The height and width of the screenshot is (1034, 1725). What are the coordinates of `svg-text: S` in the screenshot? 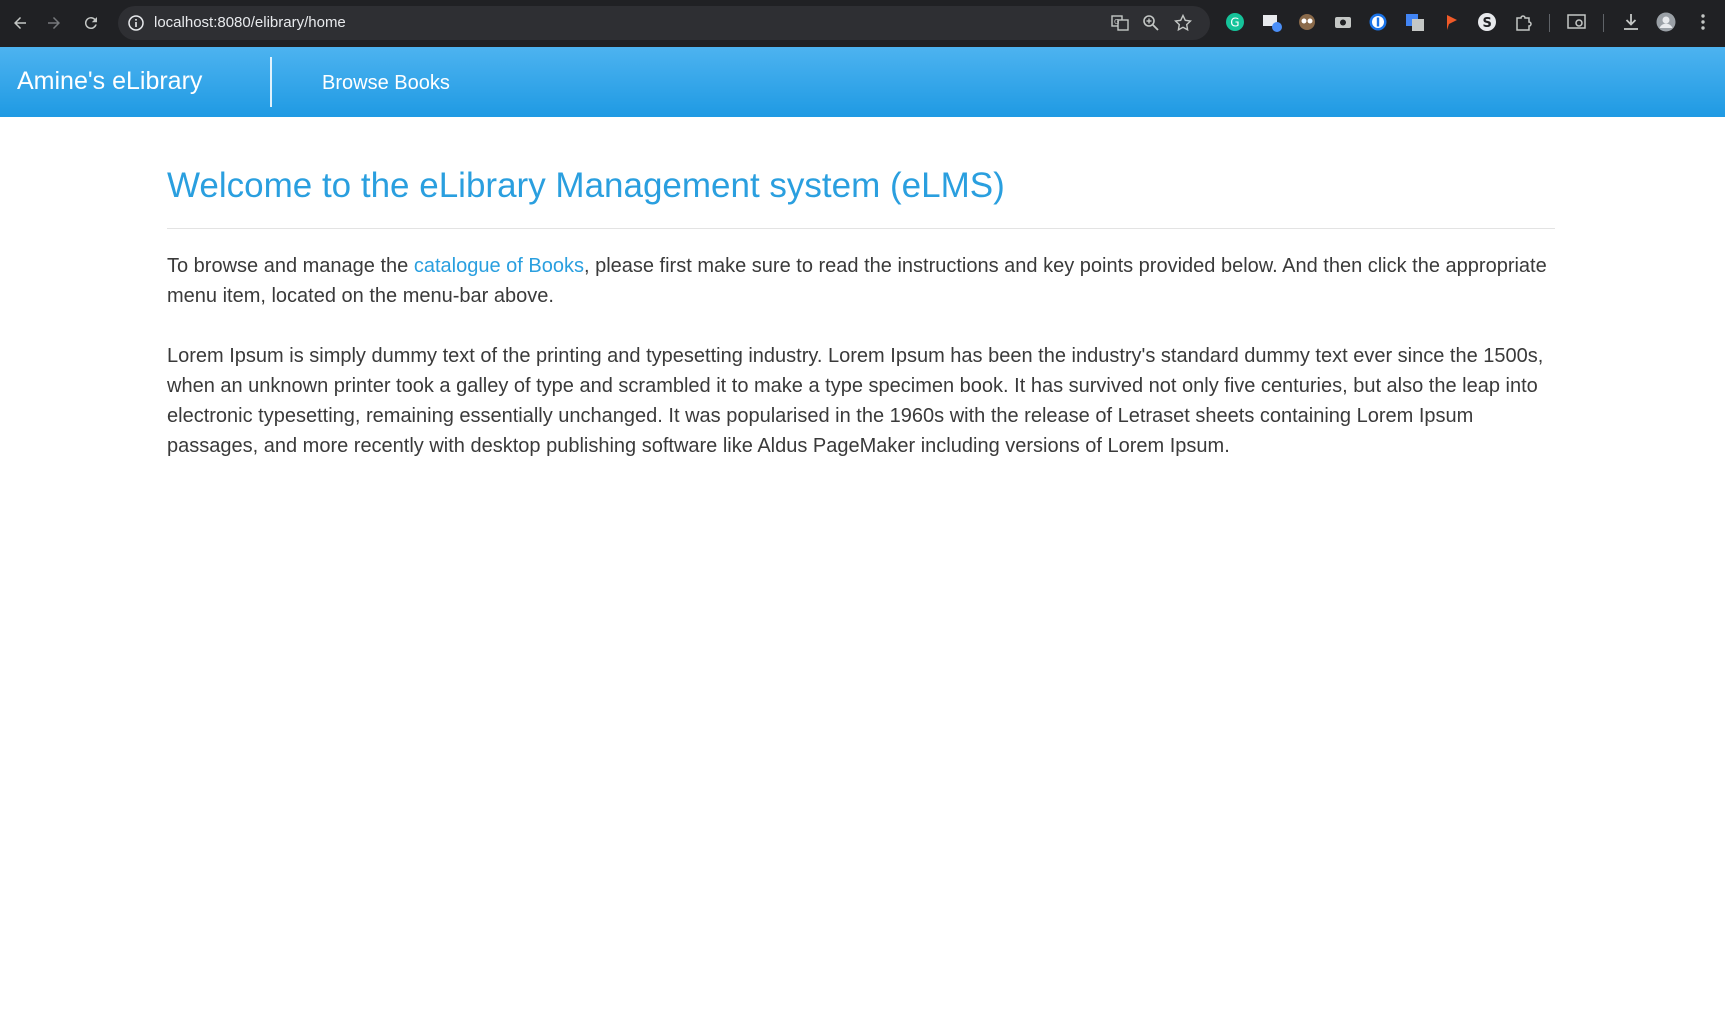 It's located at (1487, 23).